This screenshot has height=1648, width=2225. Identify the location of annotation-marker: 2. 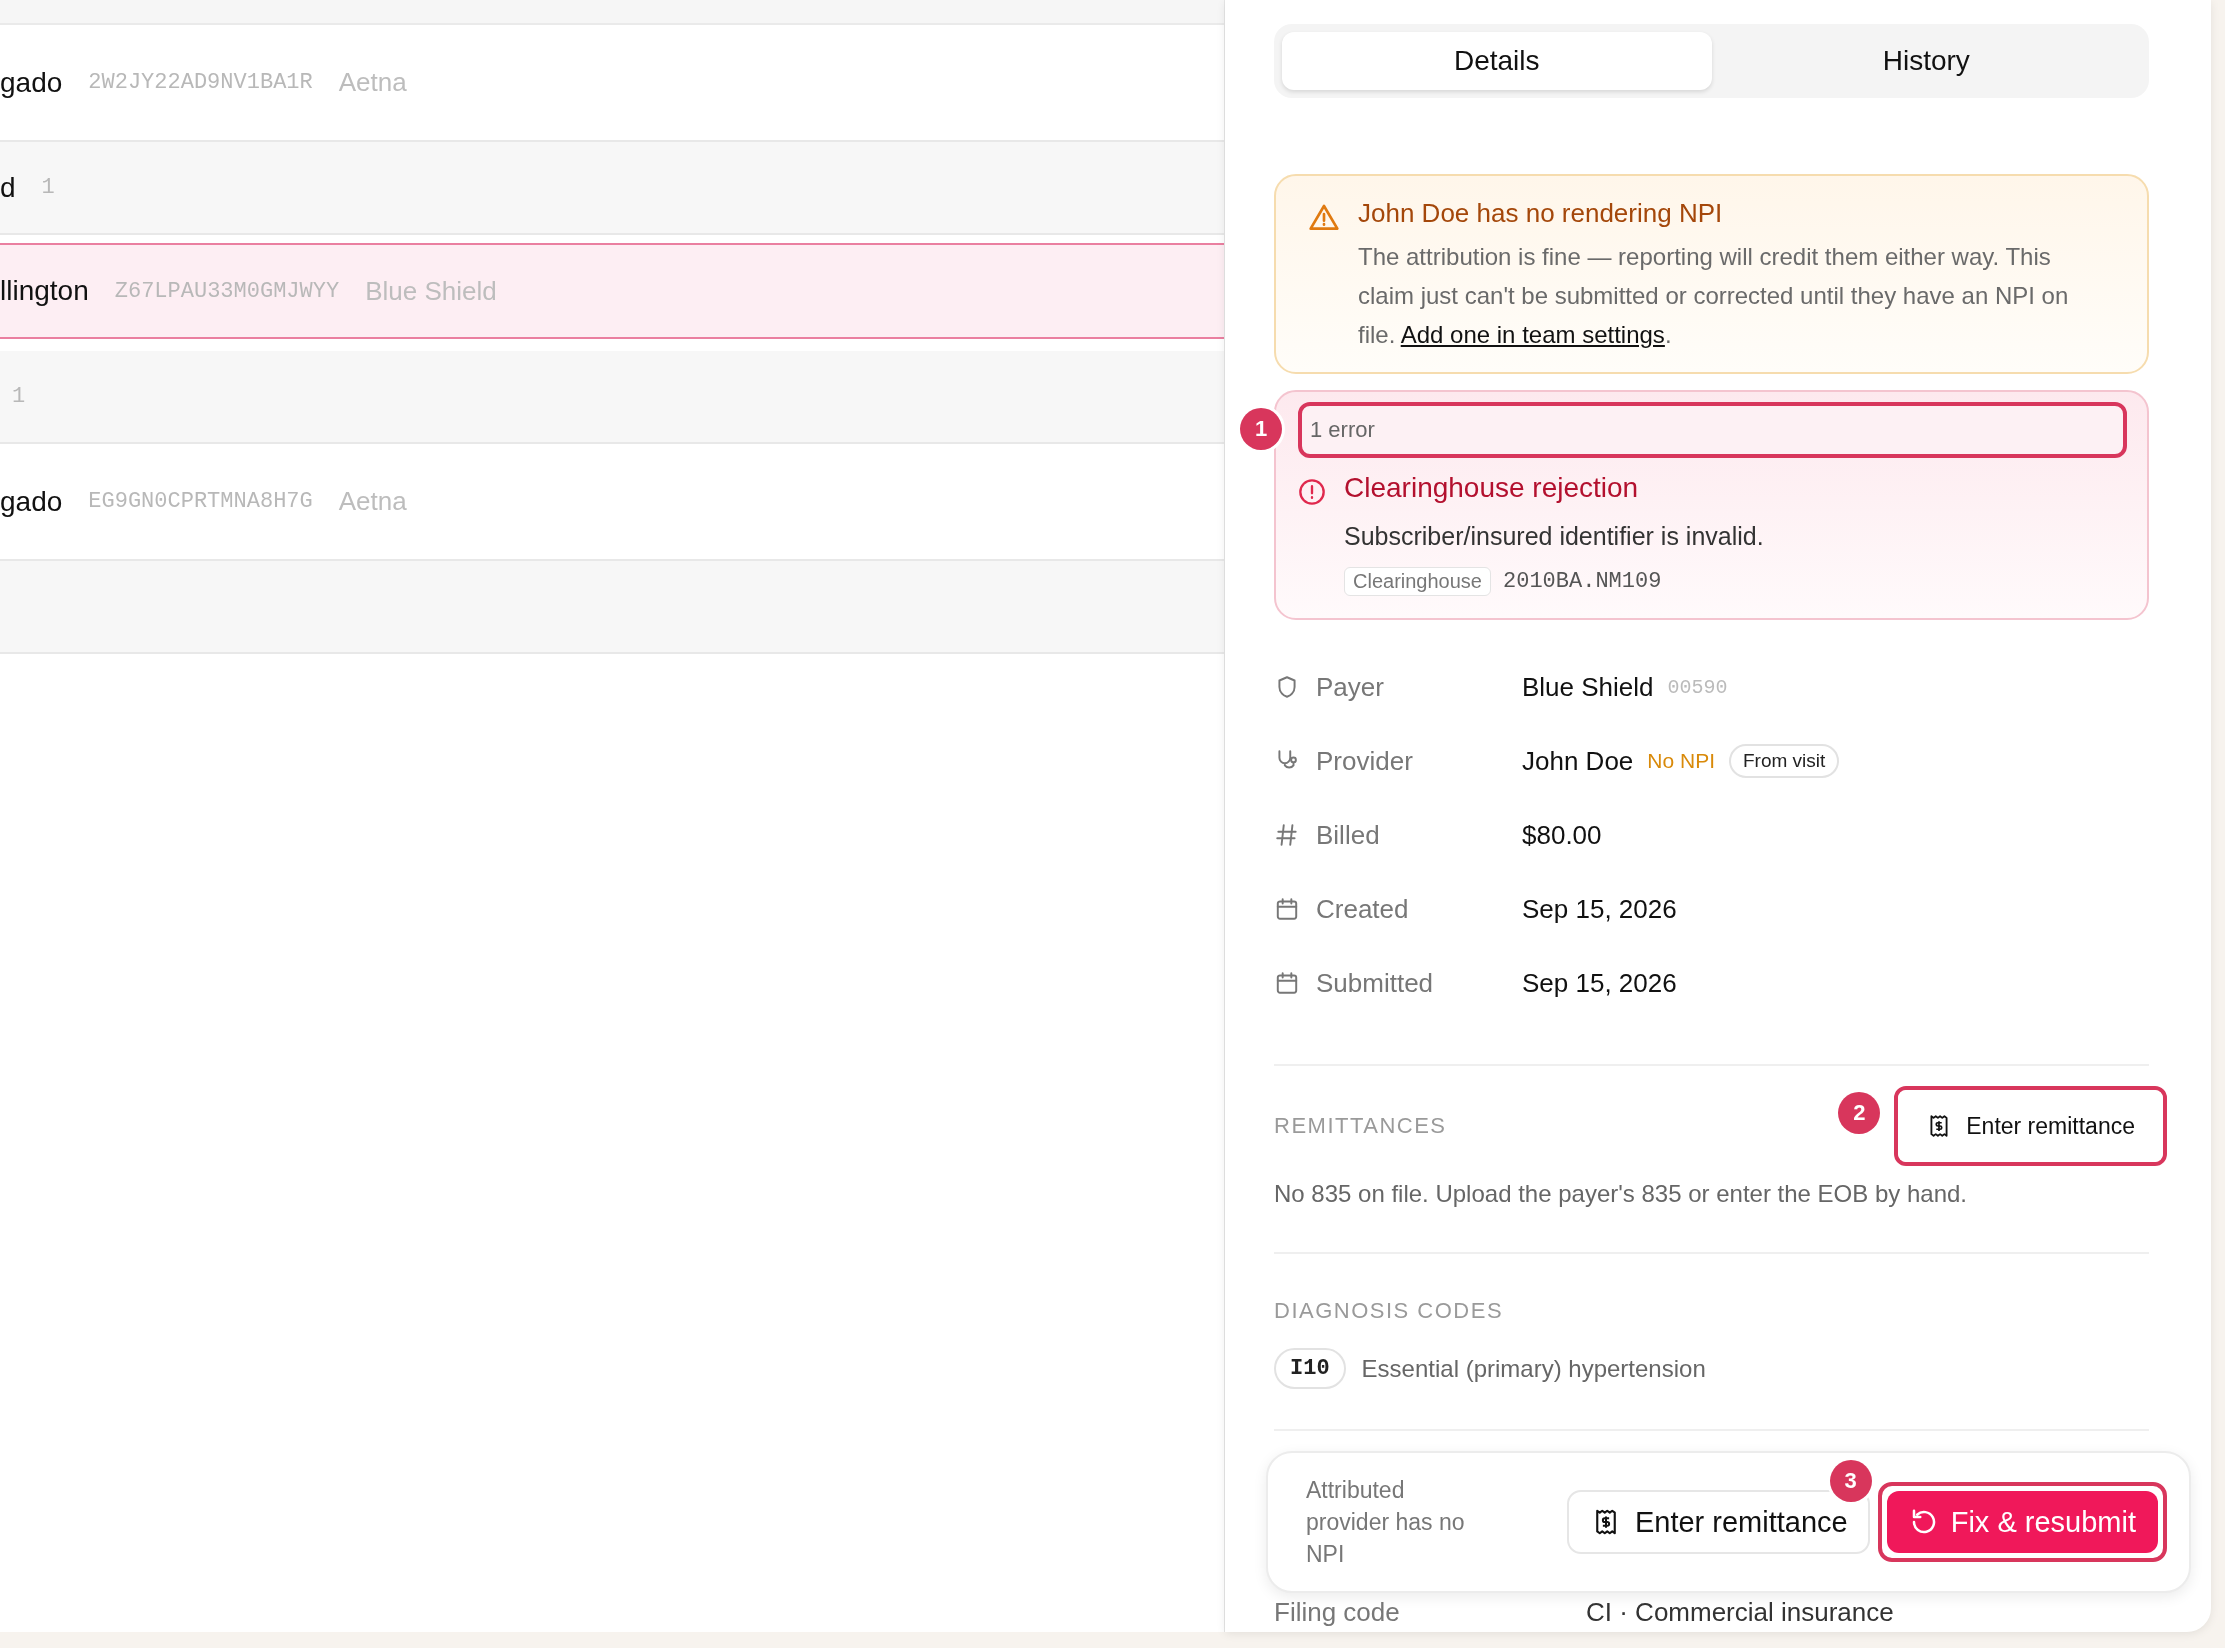
(1859, 1113).